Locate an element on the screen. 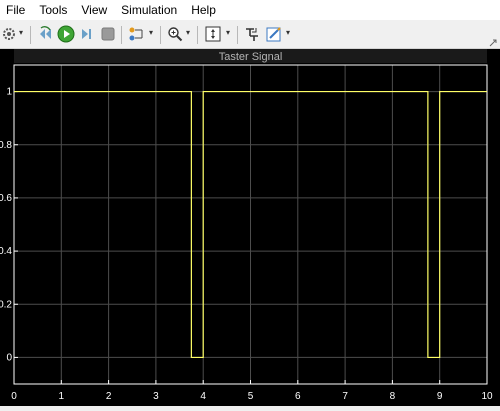 The height and width of the screenshot is (411, 500). y-tick-label: 0.8 is located at coordinates (6, 145).